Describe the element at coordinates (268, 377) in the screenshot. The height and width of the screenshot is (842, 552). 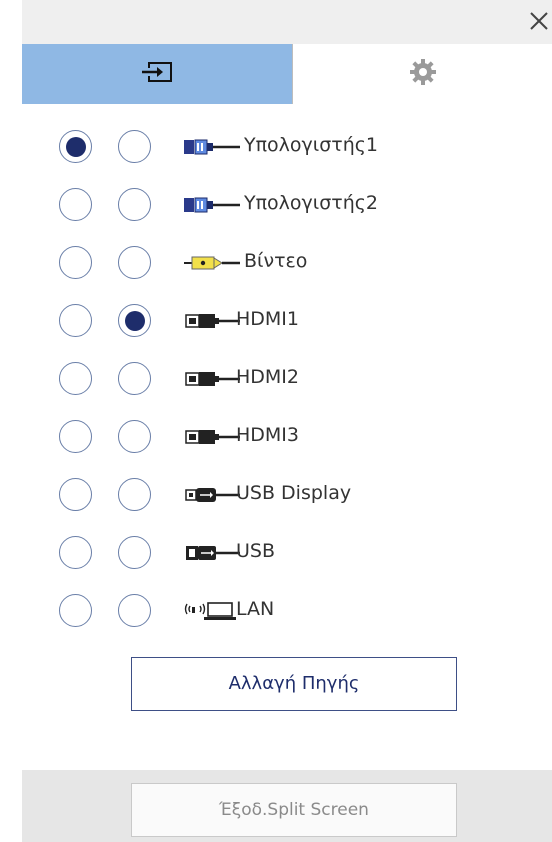
I see `source-label: HDMI2` at that location.